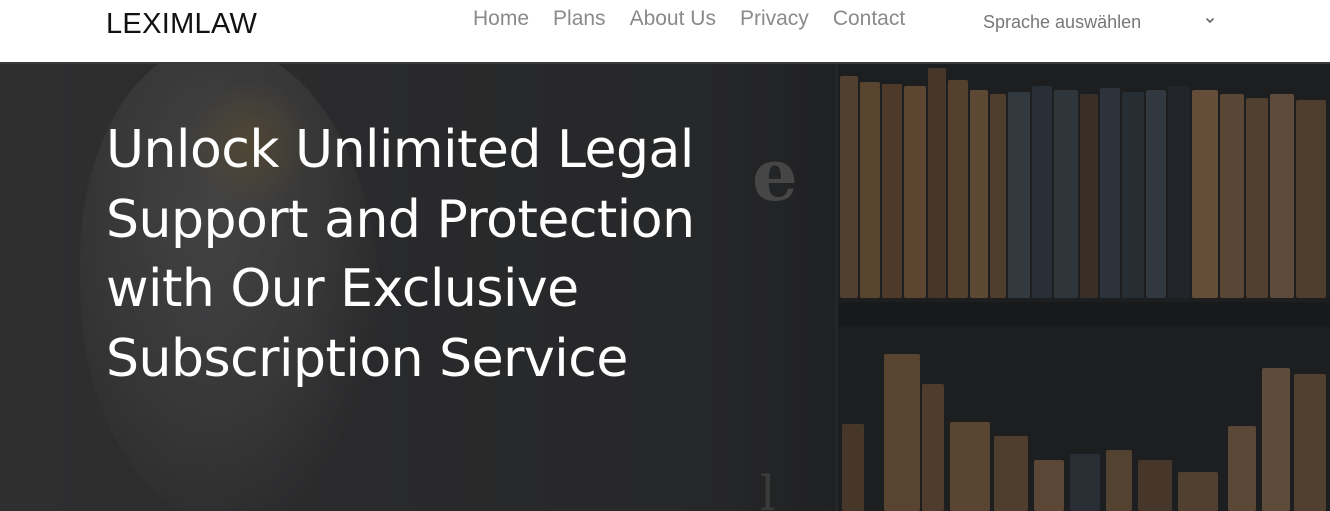 This screenshot has width=1330, height=511. Describe the element at coordinates (579, 19) in the screenshot. I see `nav-plans-link: Plans` at that location.